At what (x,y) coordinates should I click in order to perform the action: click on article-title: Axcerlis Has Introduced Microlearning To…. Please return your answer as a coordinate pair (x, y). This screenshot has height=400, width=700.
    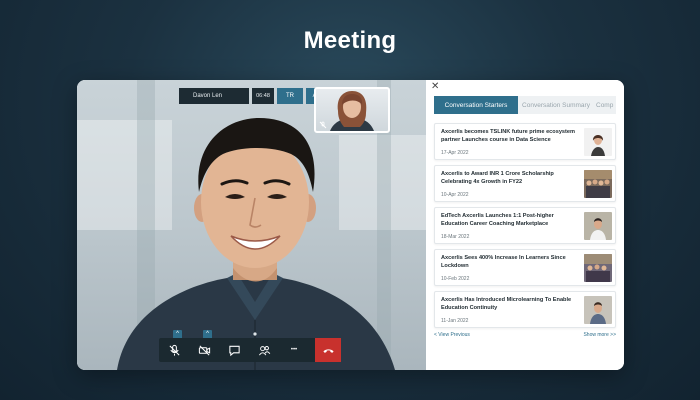
    Looking at the image, I should click on (506, 304).